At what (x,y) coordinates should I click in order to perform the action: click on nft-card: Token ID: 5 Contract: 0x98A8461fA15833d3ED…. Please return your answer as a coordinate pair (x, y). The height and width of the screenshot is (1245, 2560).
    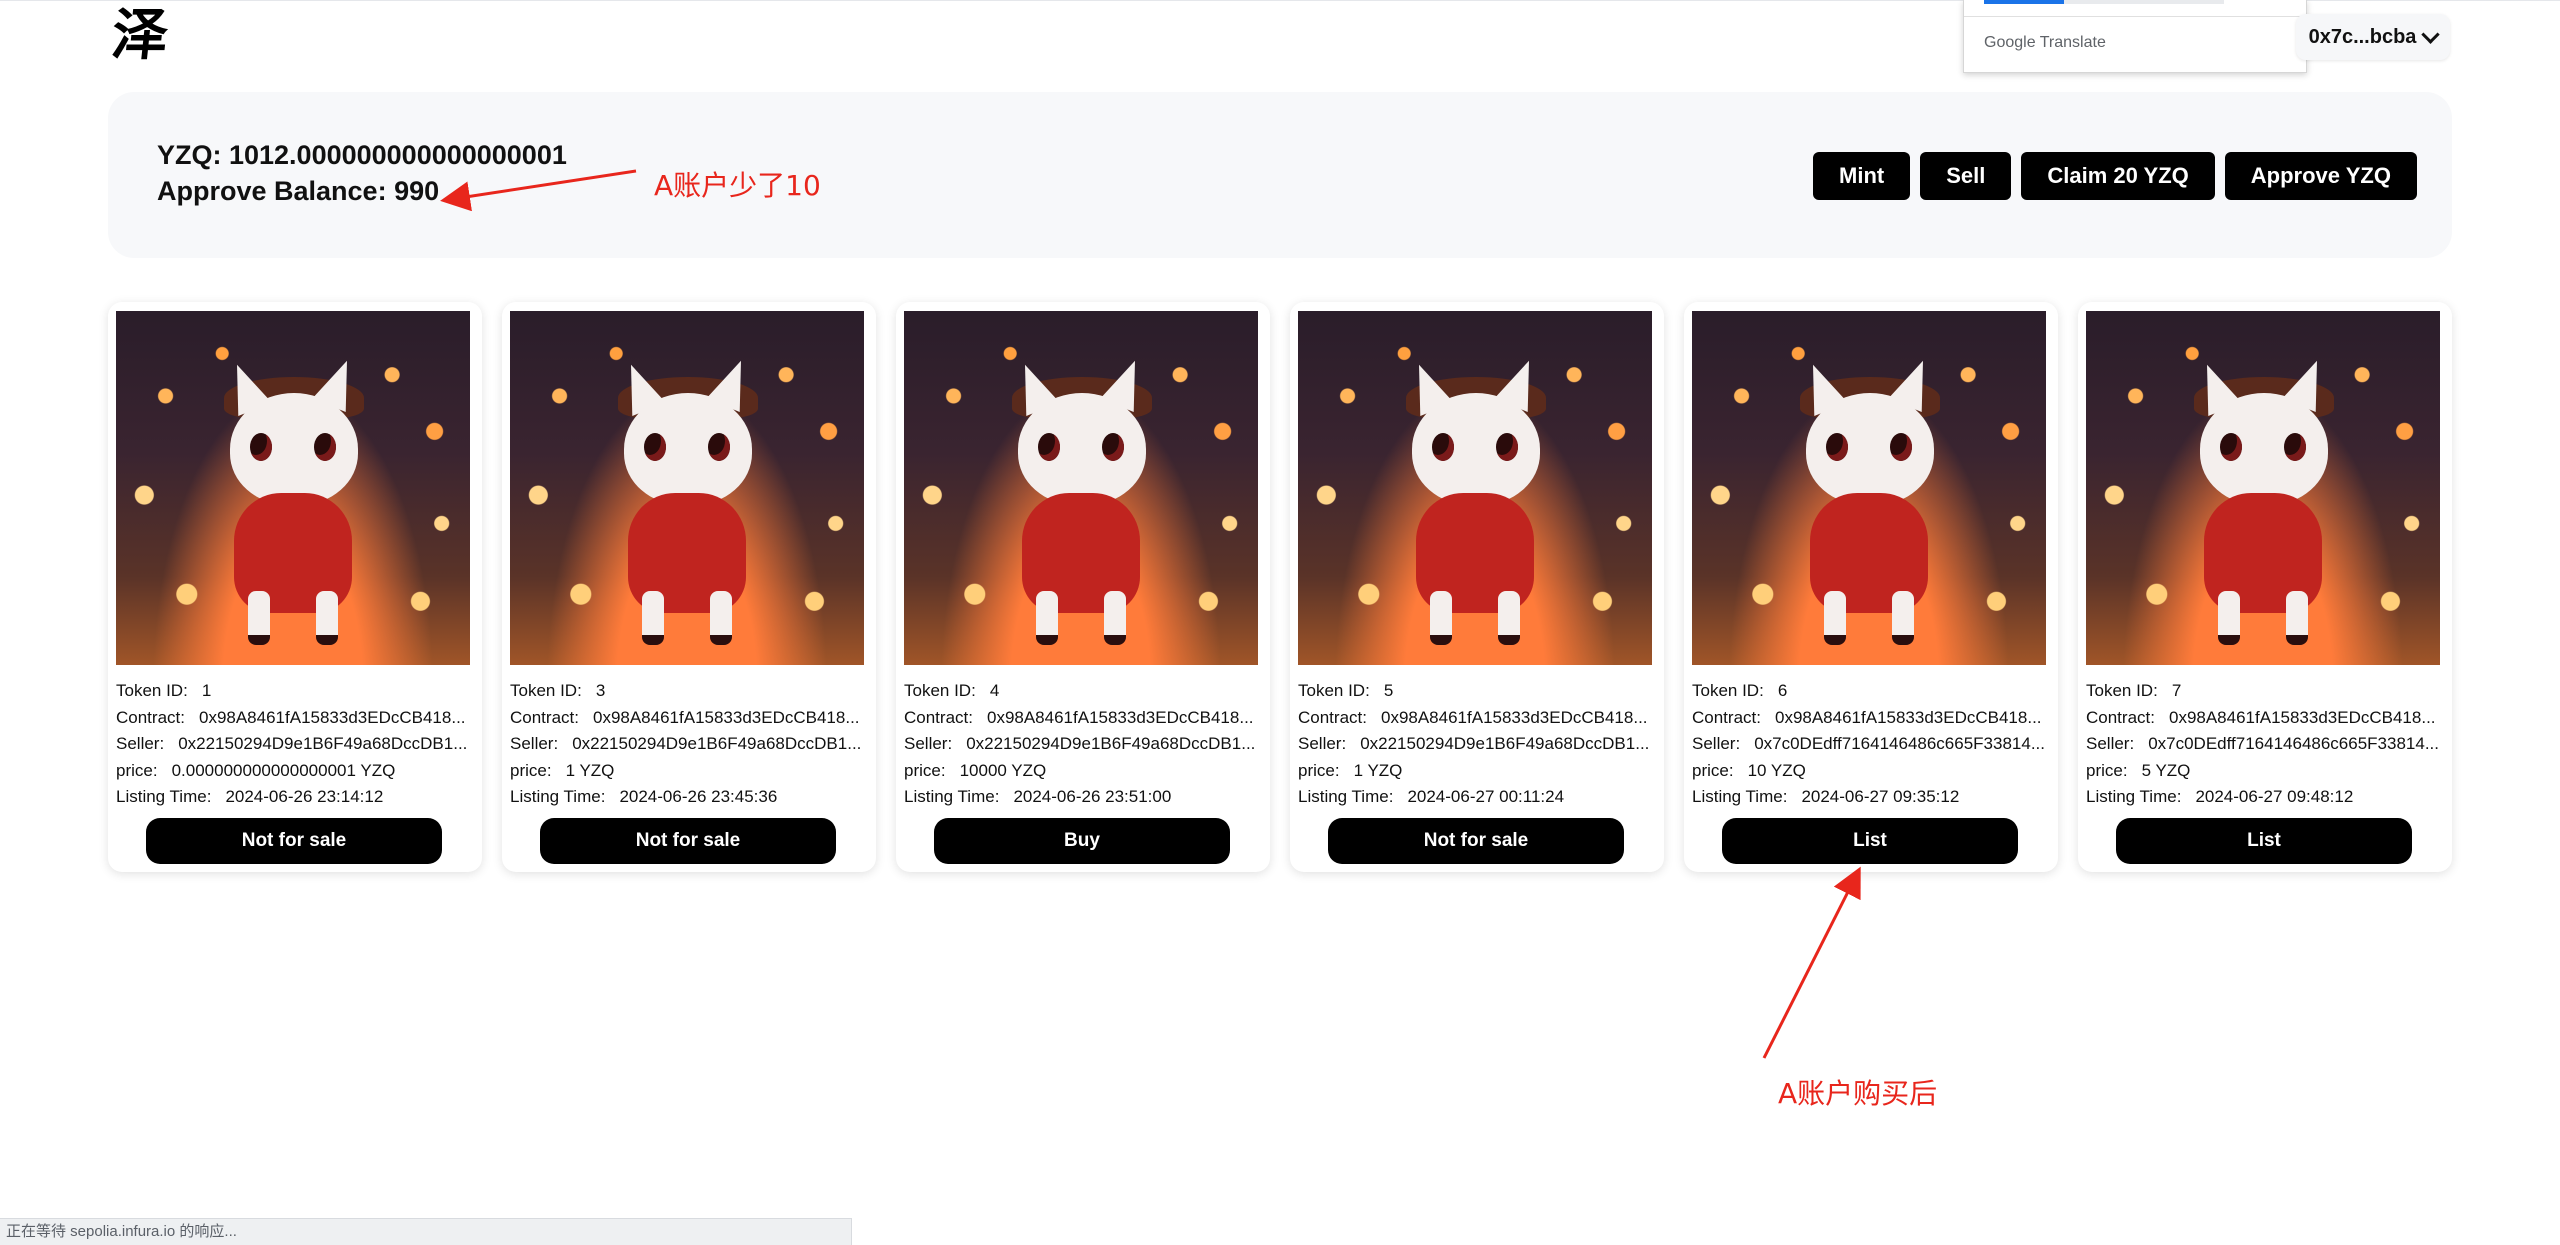
    Looking at the image, I should click on (1477, 587).